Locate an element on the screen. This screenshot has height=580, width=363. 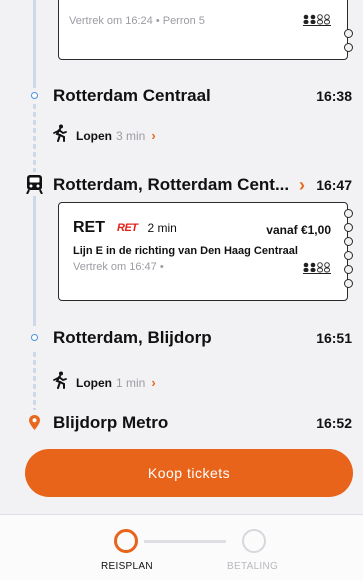
ret-logo: RET is located at coordinates (127, 228).